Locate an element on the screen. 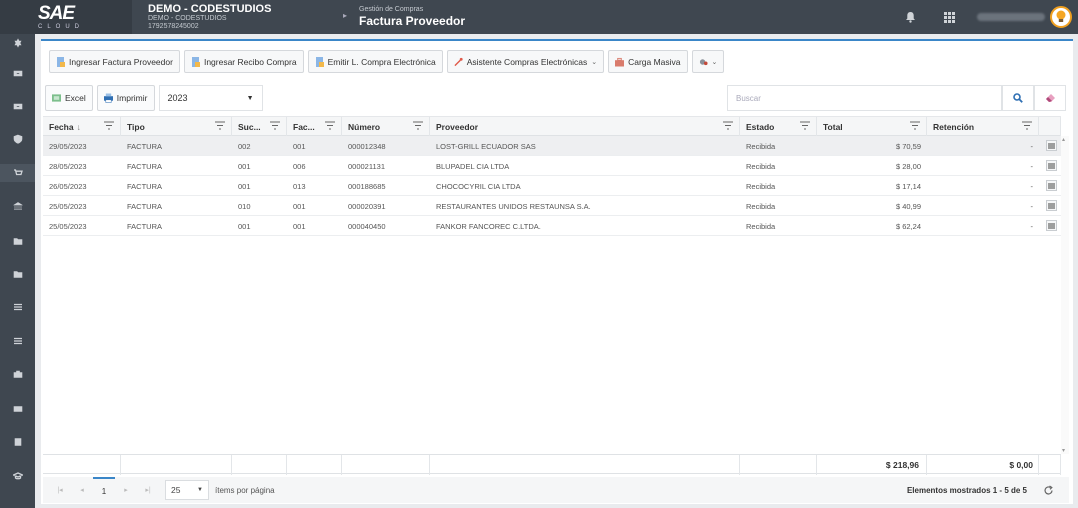 The height and width of the screenshot is (508, 1078). col-retencion-header: Retención is located at coordinates (983, 126).